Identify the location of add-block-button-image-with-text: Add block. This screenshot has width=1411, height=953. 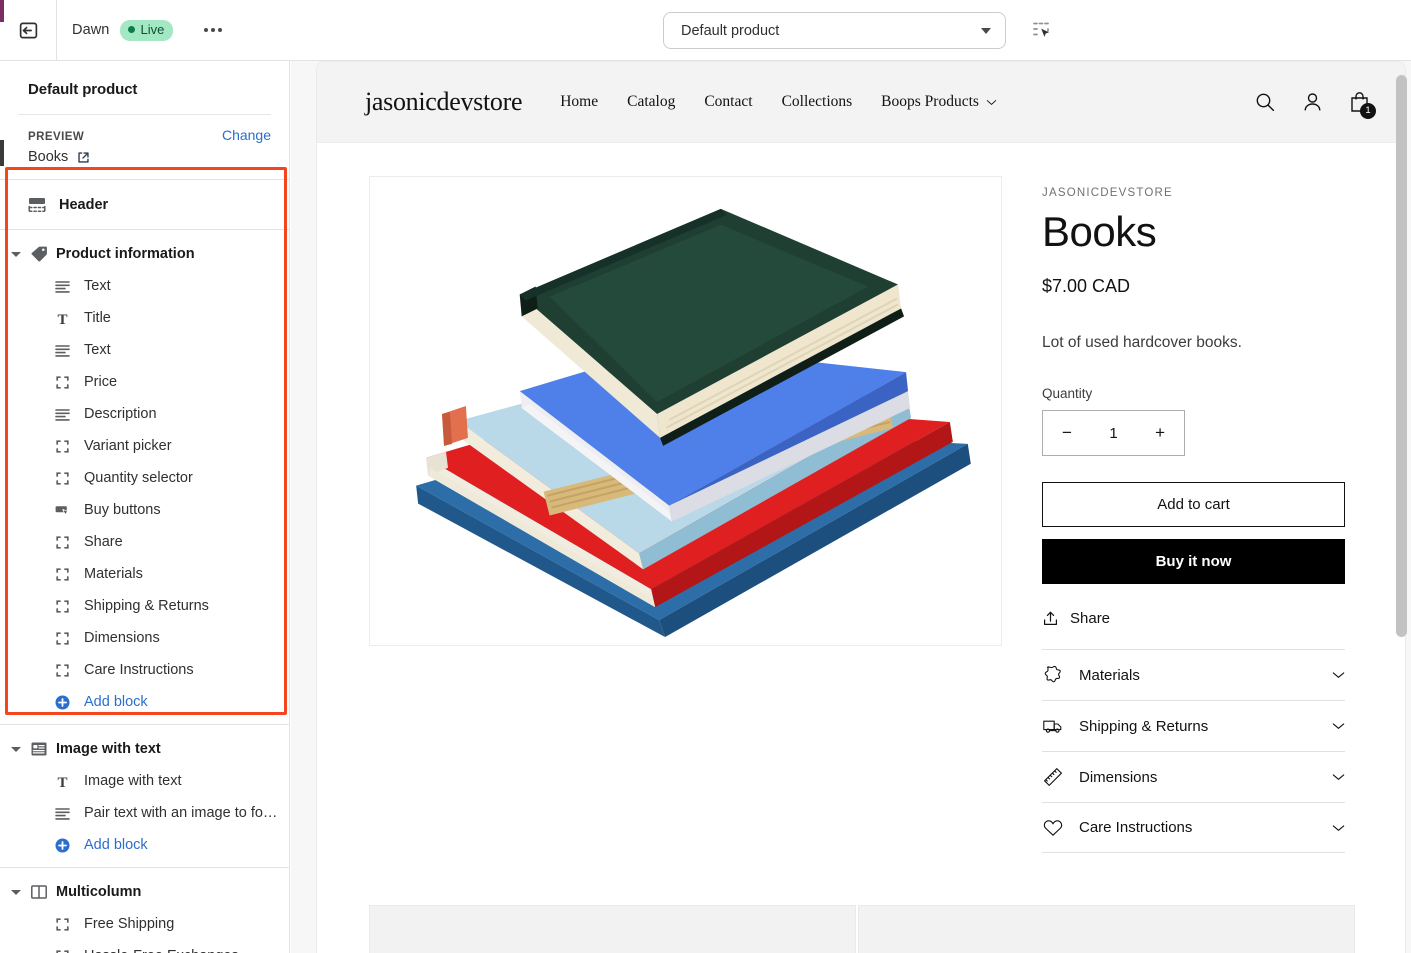
(144, 845).